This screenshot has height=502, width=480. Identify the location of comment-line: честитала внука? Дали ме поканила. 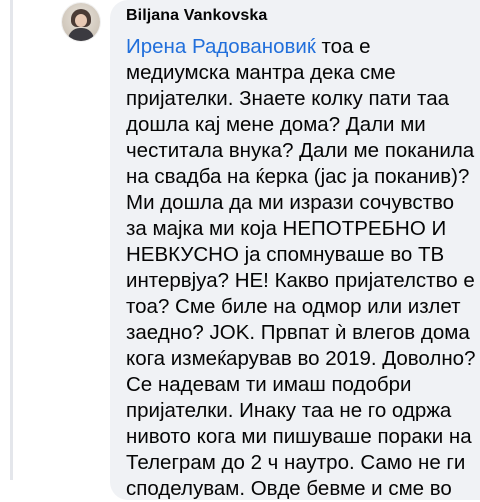
(300, 150).